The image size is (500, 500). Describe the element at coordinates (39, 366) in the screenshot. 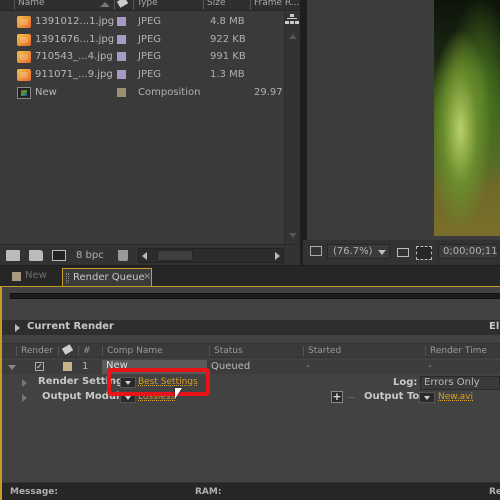

I see `render-checkbox: ✓` at that location.